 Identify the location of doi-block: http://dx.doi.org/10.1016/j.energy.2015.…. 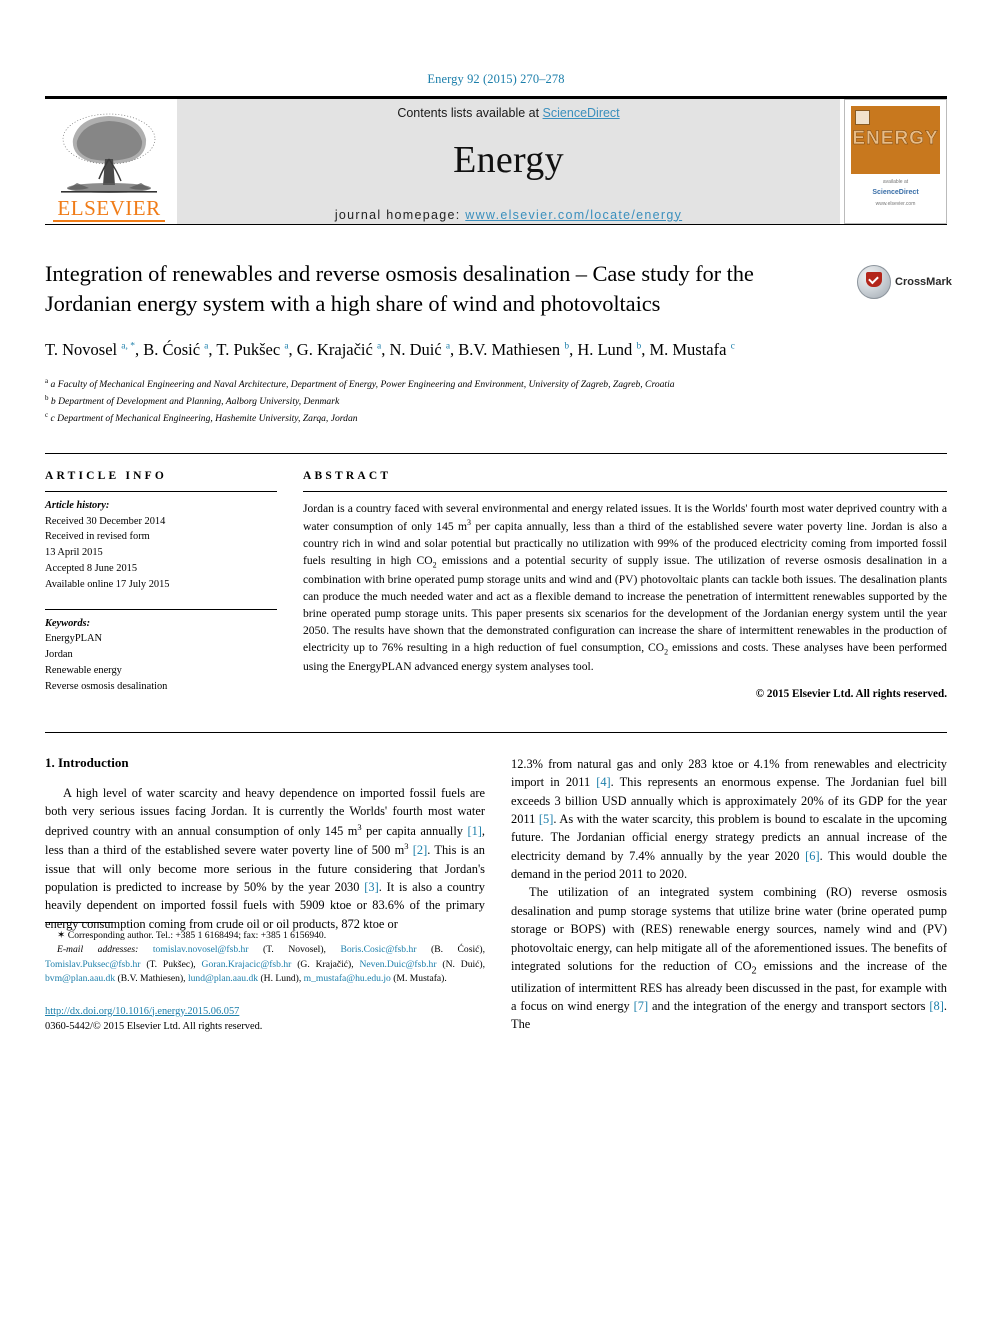
(265, 1019).